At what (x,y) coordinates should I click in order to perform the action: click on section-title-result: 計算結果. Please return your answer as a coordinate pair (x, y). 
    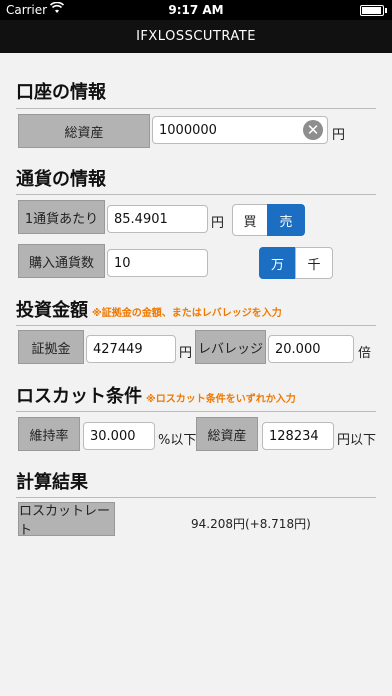
    Looking at the image, I should click on (52, 482).